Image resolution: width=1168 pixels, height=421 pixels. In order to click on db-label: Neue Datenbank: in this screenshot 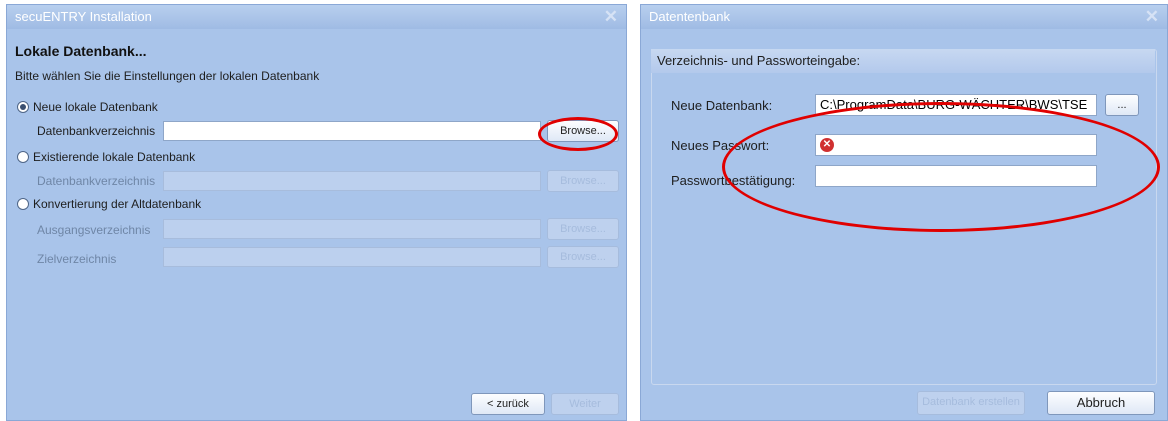, I will do `click(722, 105)`.